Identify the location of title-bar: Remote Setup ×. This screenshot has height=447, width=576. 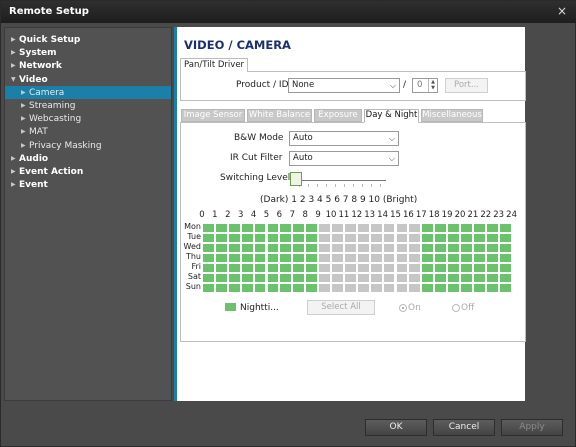
(288, 12).